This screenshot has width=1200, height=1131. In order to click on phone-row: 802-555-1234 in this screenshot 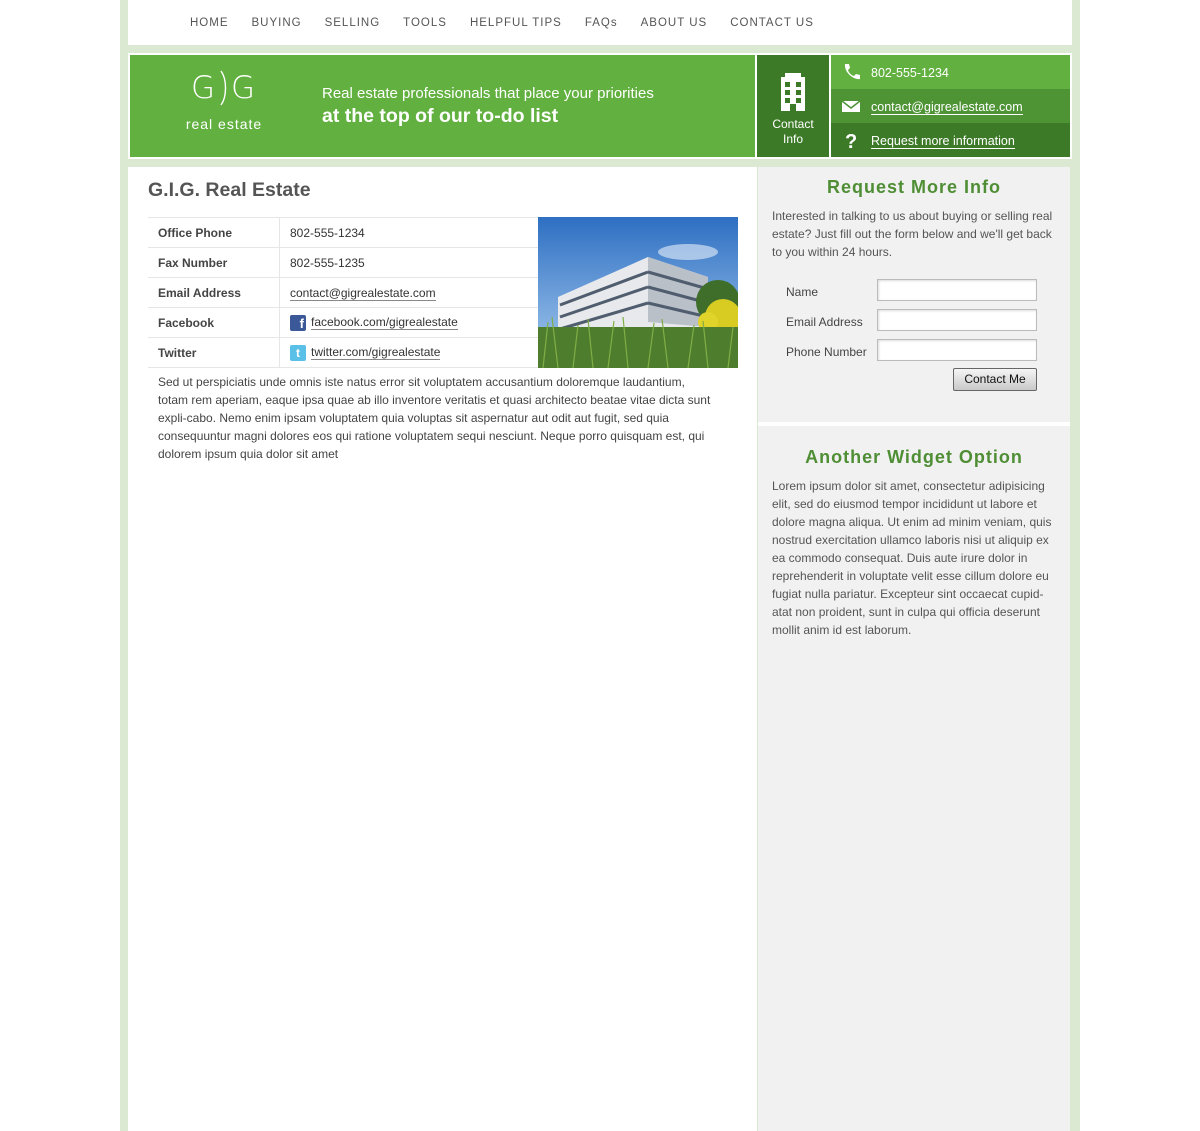, I will do `click(950, 72)`.